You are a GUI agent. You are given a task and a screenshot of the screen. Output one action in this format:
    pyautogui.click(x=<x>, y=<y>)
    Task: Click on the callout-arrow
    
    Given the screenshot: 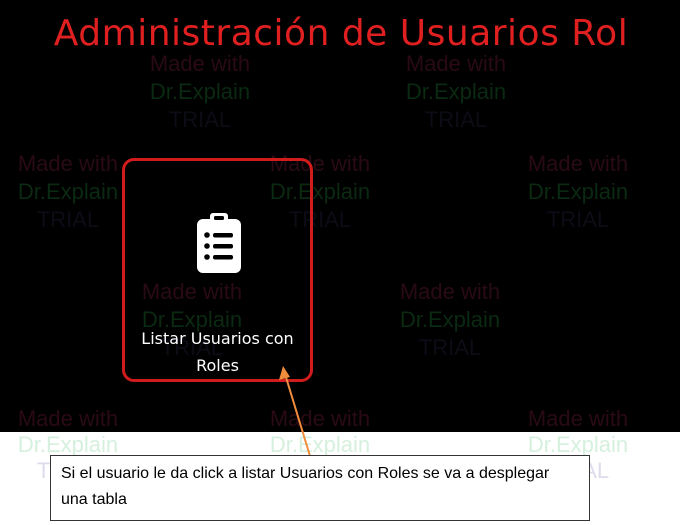 What is the action you would take?
    pyautogui.click(x=295, y=411)
    